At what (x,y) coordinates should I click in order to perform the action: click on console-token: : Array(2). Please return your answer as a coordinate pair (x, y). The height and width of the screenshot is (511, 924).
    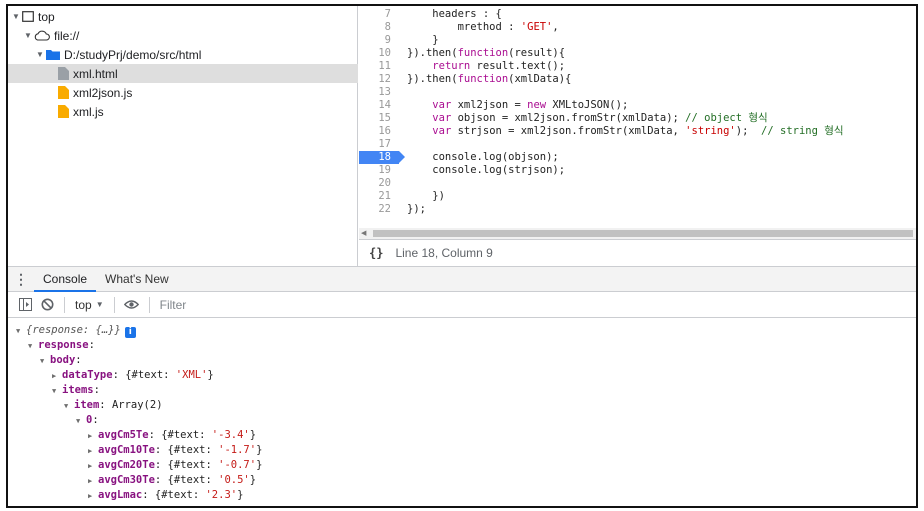
    Looking at the image, I should click on (131, 405).